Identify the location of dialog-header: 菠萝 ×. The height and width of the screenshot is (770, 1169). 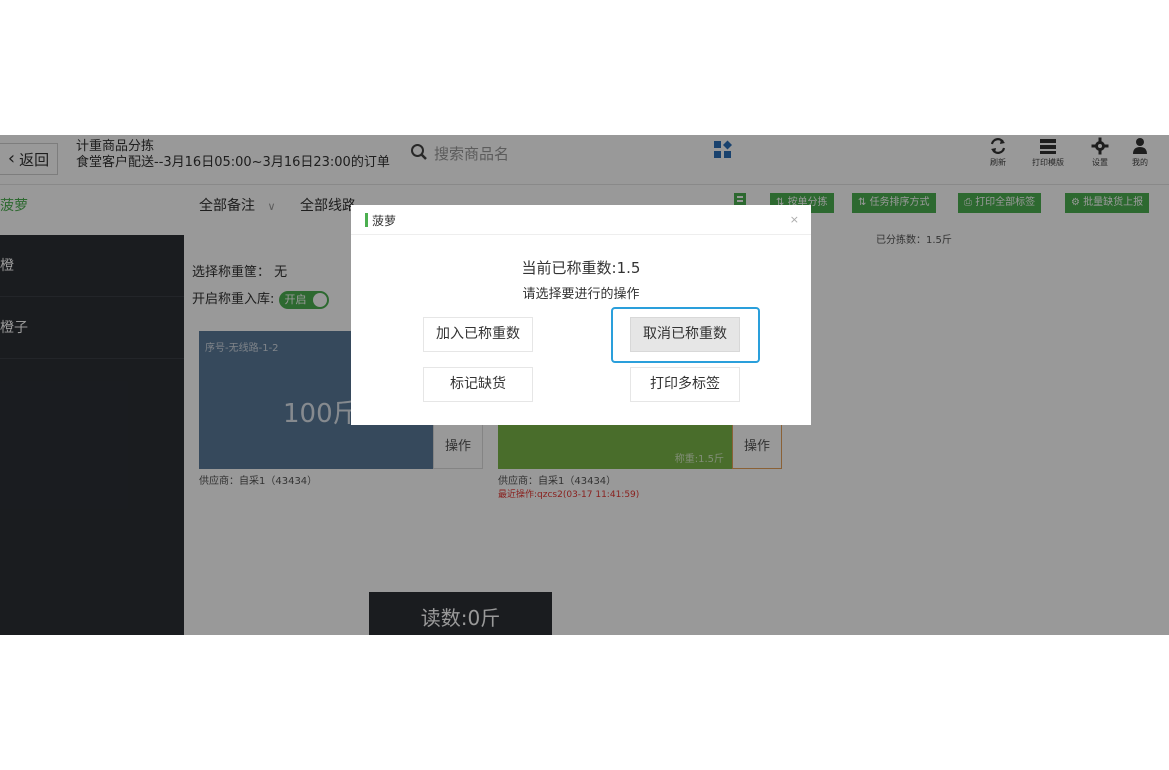
(581, 220).